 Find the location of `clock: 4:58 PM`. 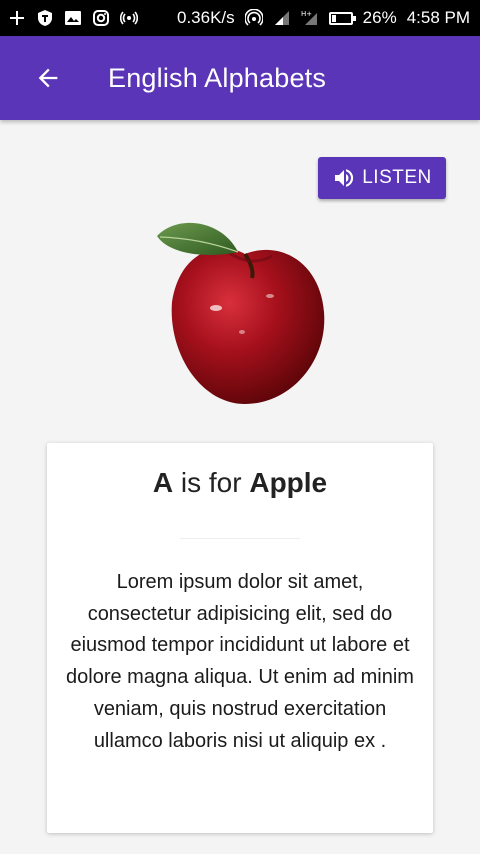

clock: 4:58 PM is located at coordinates (438, 17).